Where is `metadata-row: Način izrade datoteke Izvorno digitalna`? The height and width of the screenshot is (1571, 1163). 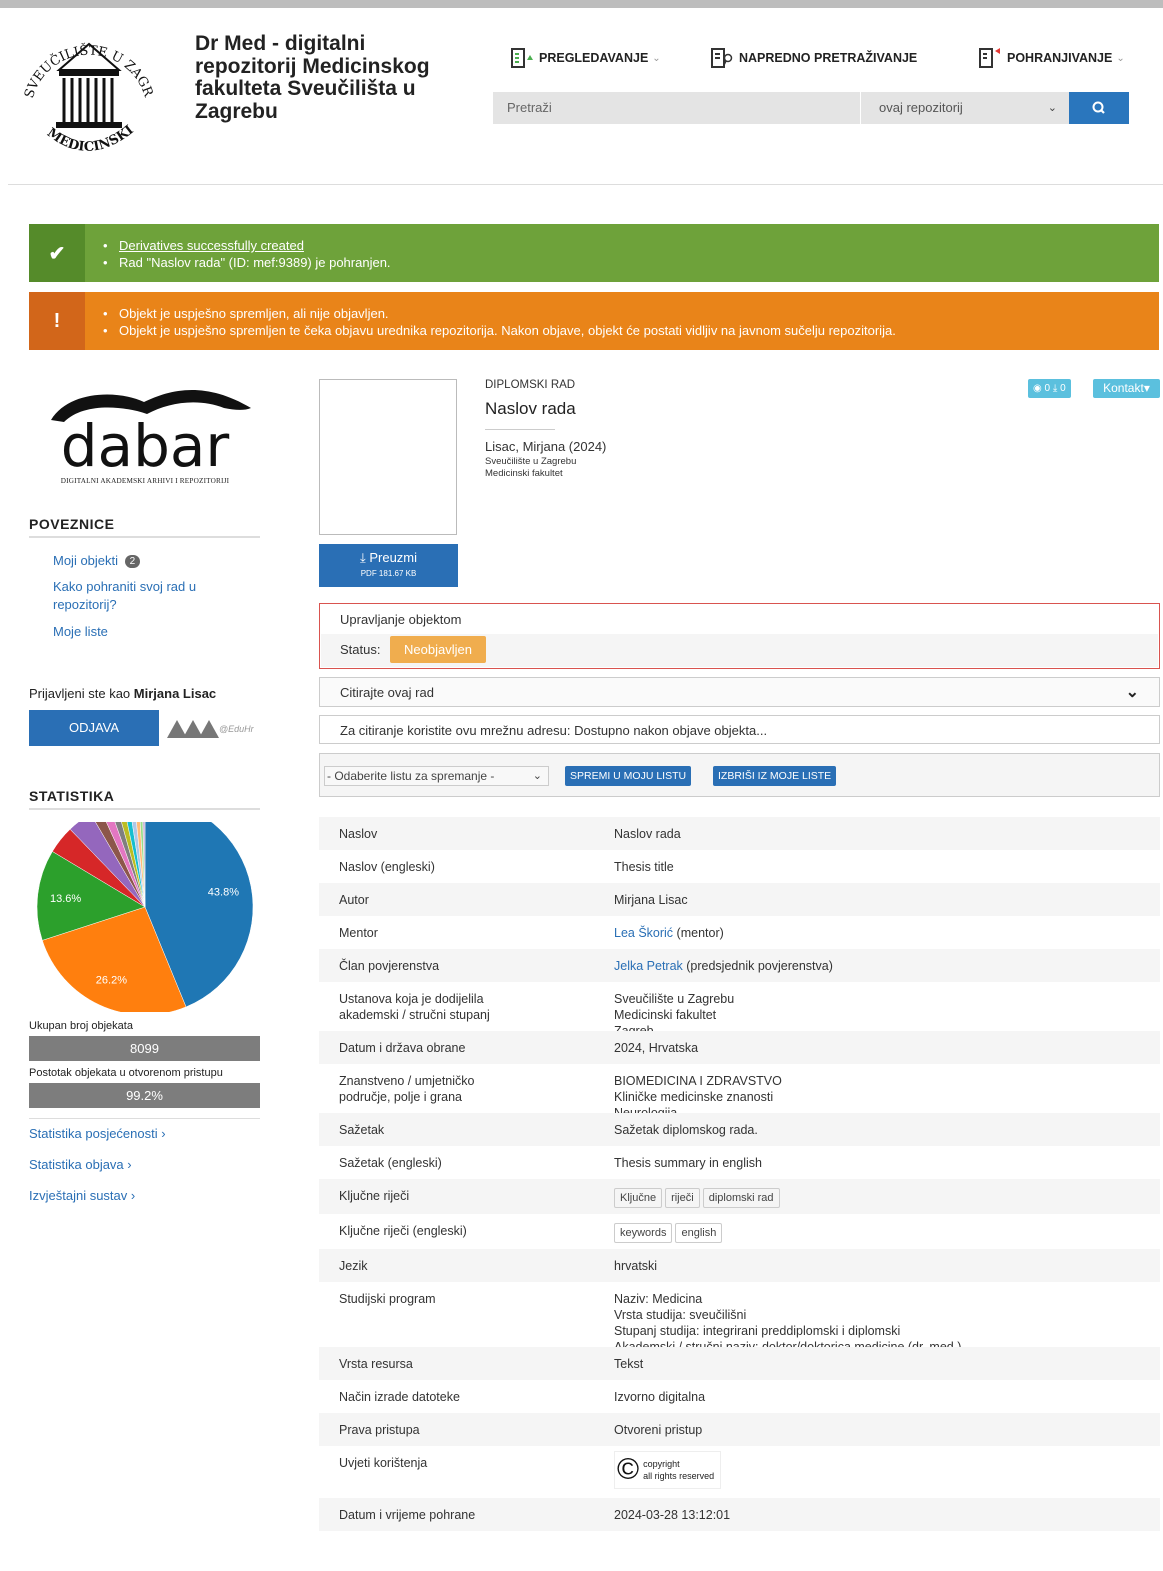 metadata-row: Način izrade datoteke Izvorno digitalna is located at coordinates (739, 1396).